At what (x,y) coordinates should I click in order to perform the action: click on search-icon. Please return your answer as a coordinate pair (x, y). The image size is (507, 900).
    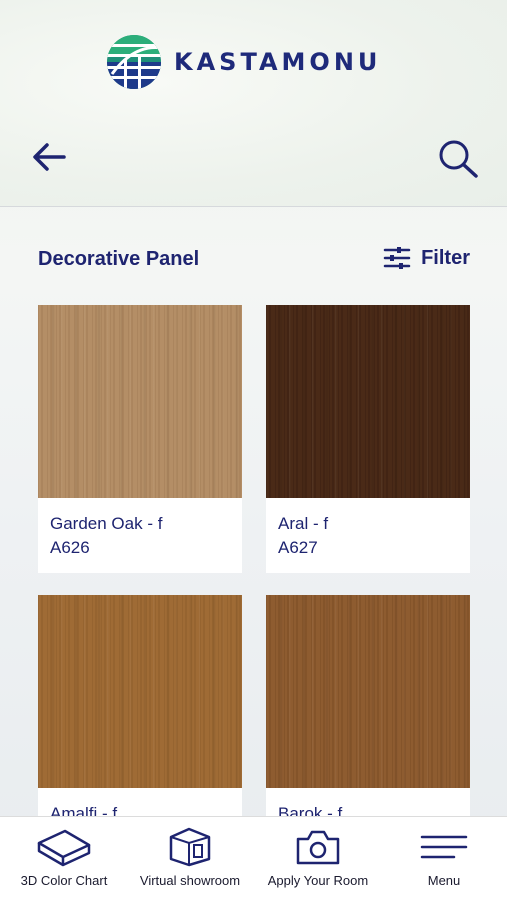
    Looking at the image, I should click on (458, 159).